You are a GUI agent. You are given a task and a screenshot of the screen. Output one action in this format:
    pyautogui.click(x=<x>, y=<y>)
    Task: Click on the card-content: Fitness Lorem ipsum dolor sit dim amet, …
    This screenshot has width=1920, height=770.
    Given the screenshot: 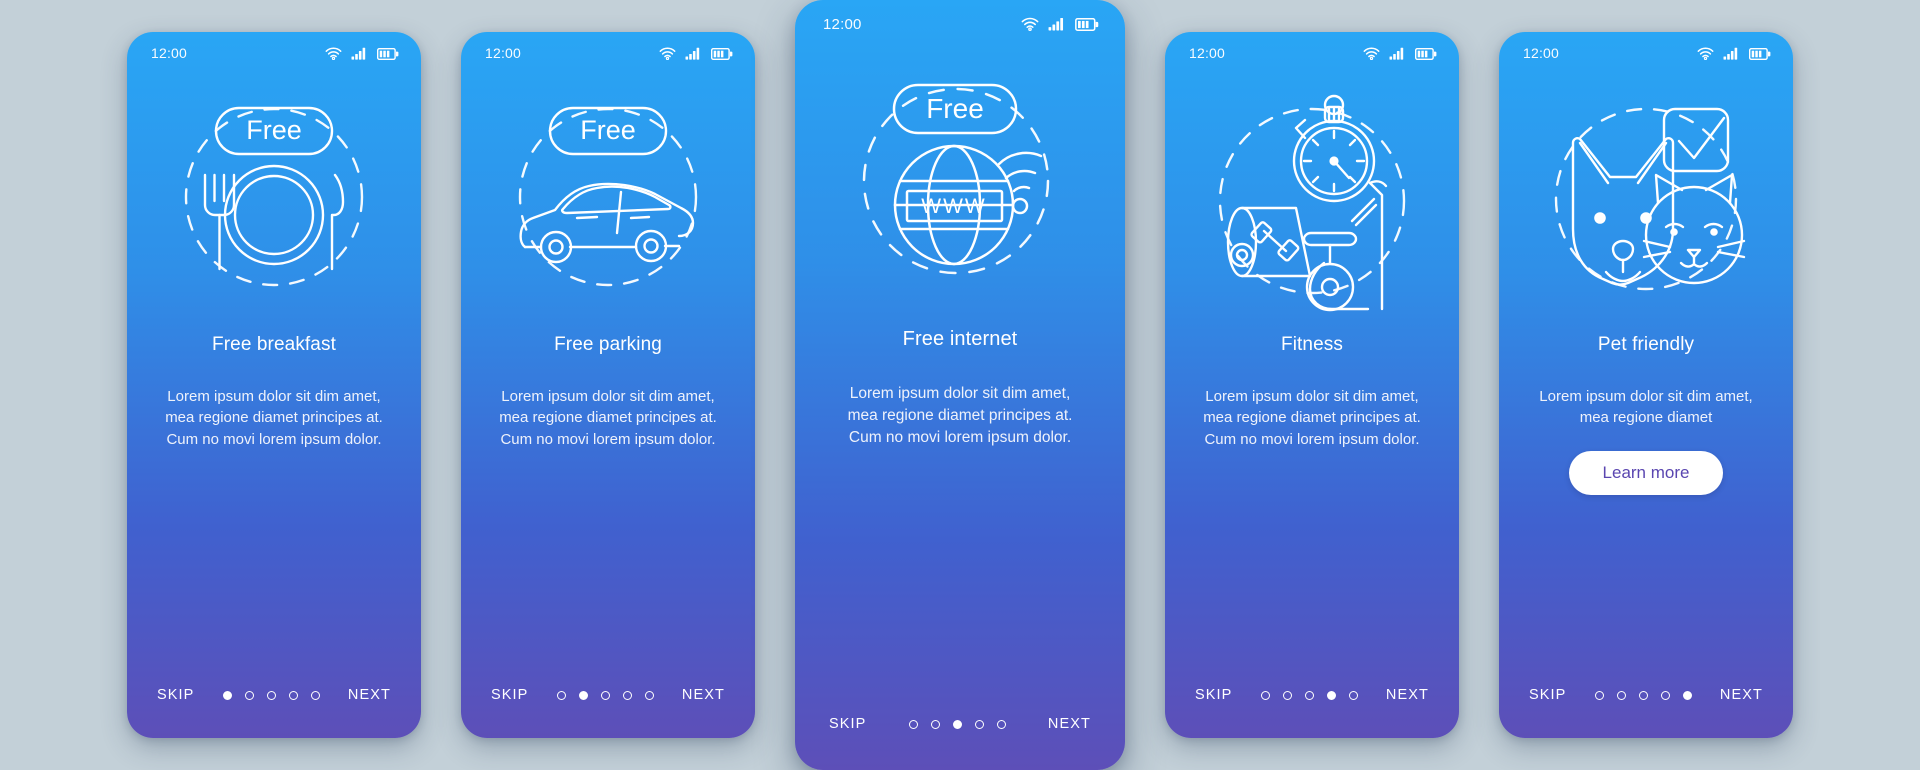 What is the action you would take?
    pyautogui.click(x=1312, y=488)
    